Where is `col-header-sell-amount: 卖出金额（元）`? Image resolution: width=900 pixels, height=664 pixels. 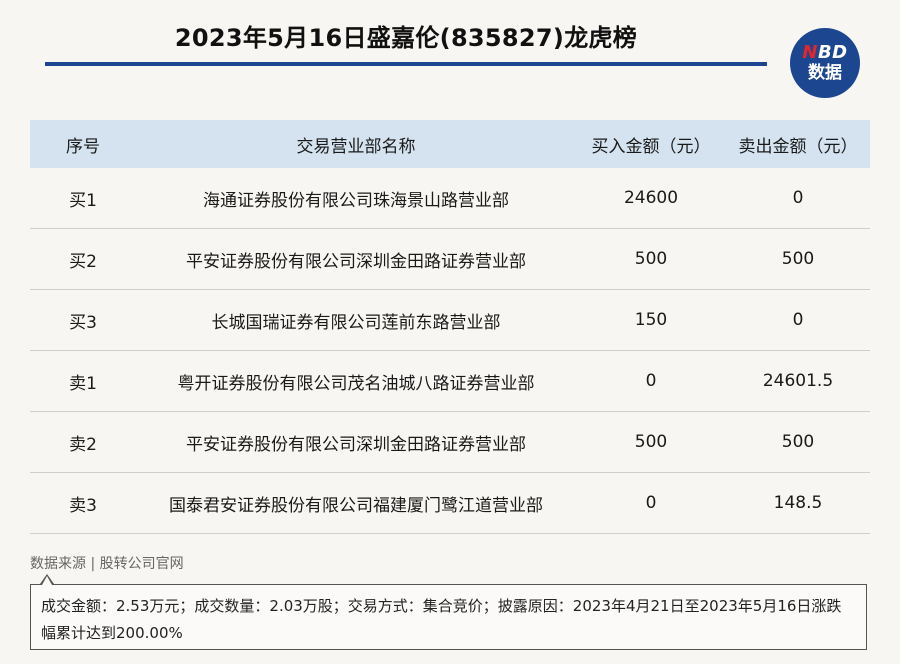 col-header-sell-amount: 卖出金额（元） is located at coordinates (798, 144).